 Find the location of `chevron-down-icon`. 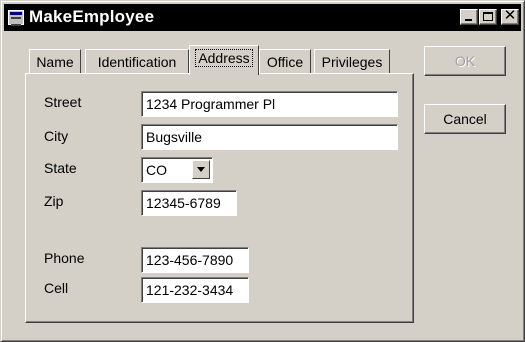

chevron-down-icon is located at coordinates (201, 169).